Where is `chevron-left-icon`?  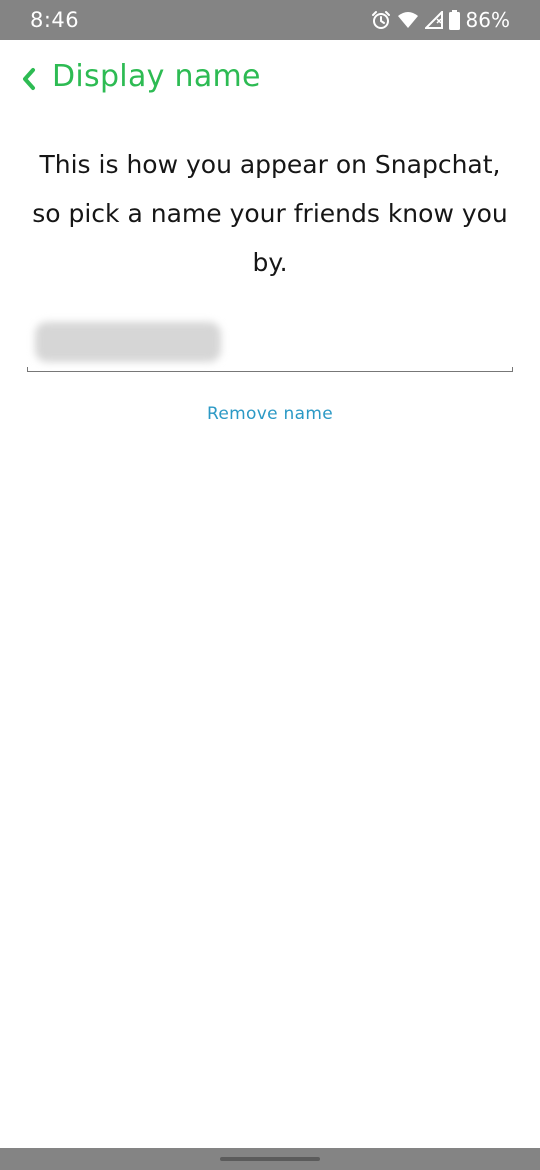
chevron-left-icon is located at coordinates (29, 81).